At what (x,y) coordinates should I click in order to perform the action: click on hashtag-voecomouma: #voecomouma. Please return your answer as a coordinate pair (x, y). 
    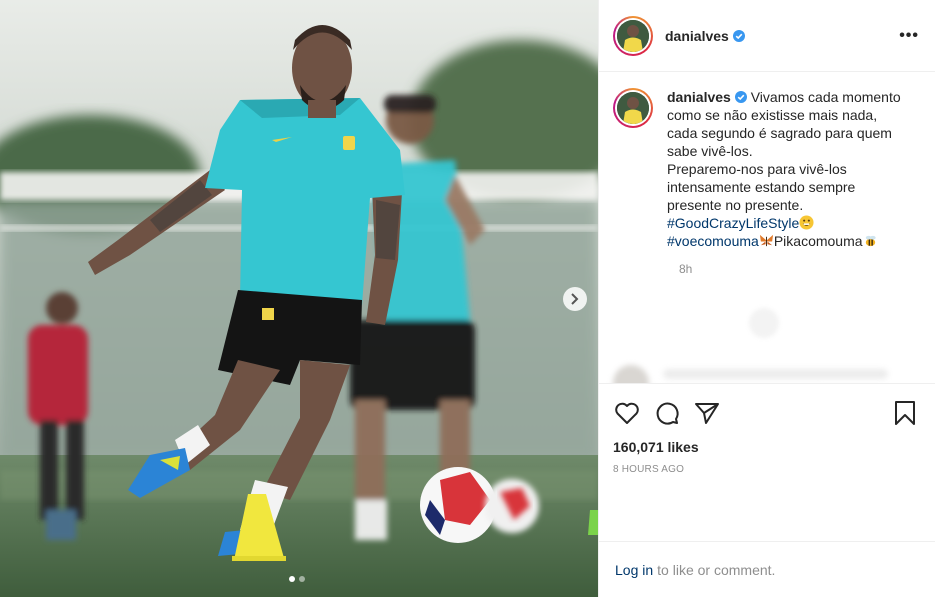
    Looking at the image, I should click on (713, 241).